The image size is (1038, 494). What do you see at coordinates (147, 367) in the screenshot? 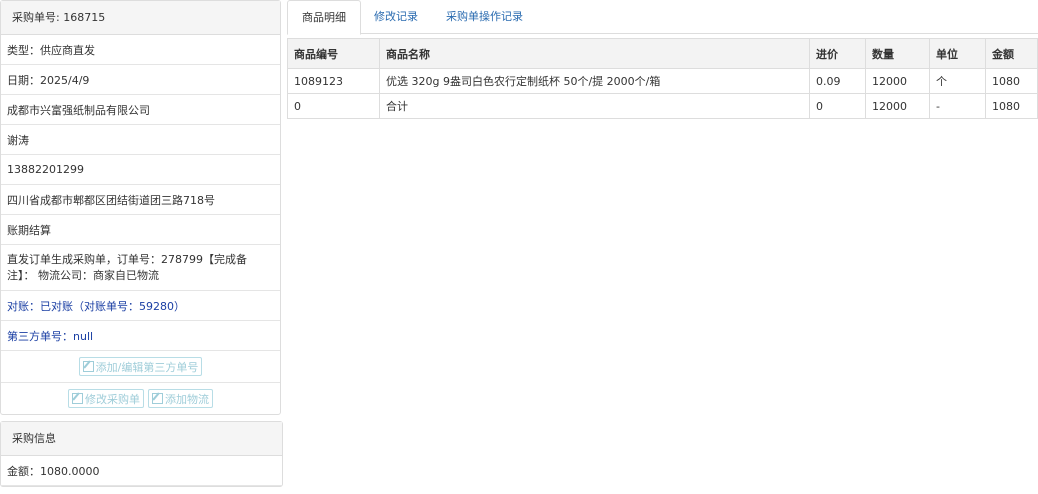
I see `edit-third-party-label: 添加/编辑第三方单号` at bounding box center [147, 367].